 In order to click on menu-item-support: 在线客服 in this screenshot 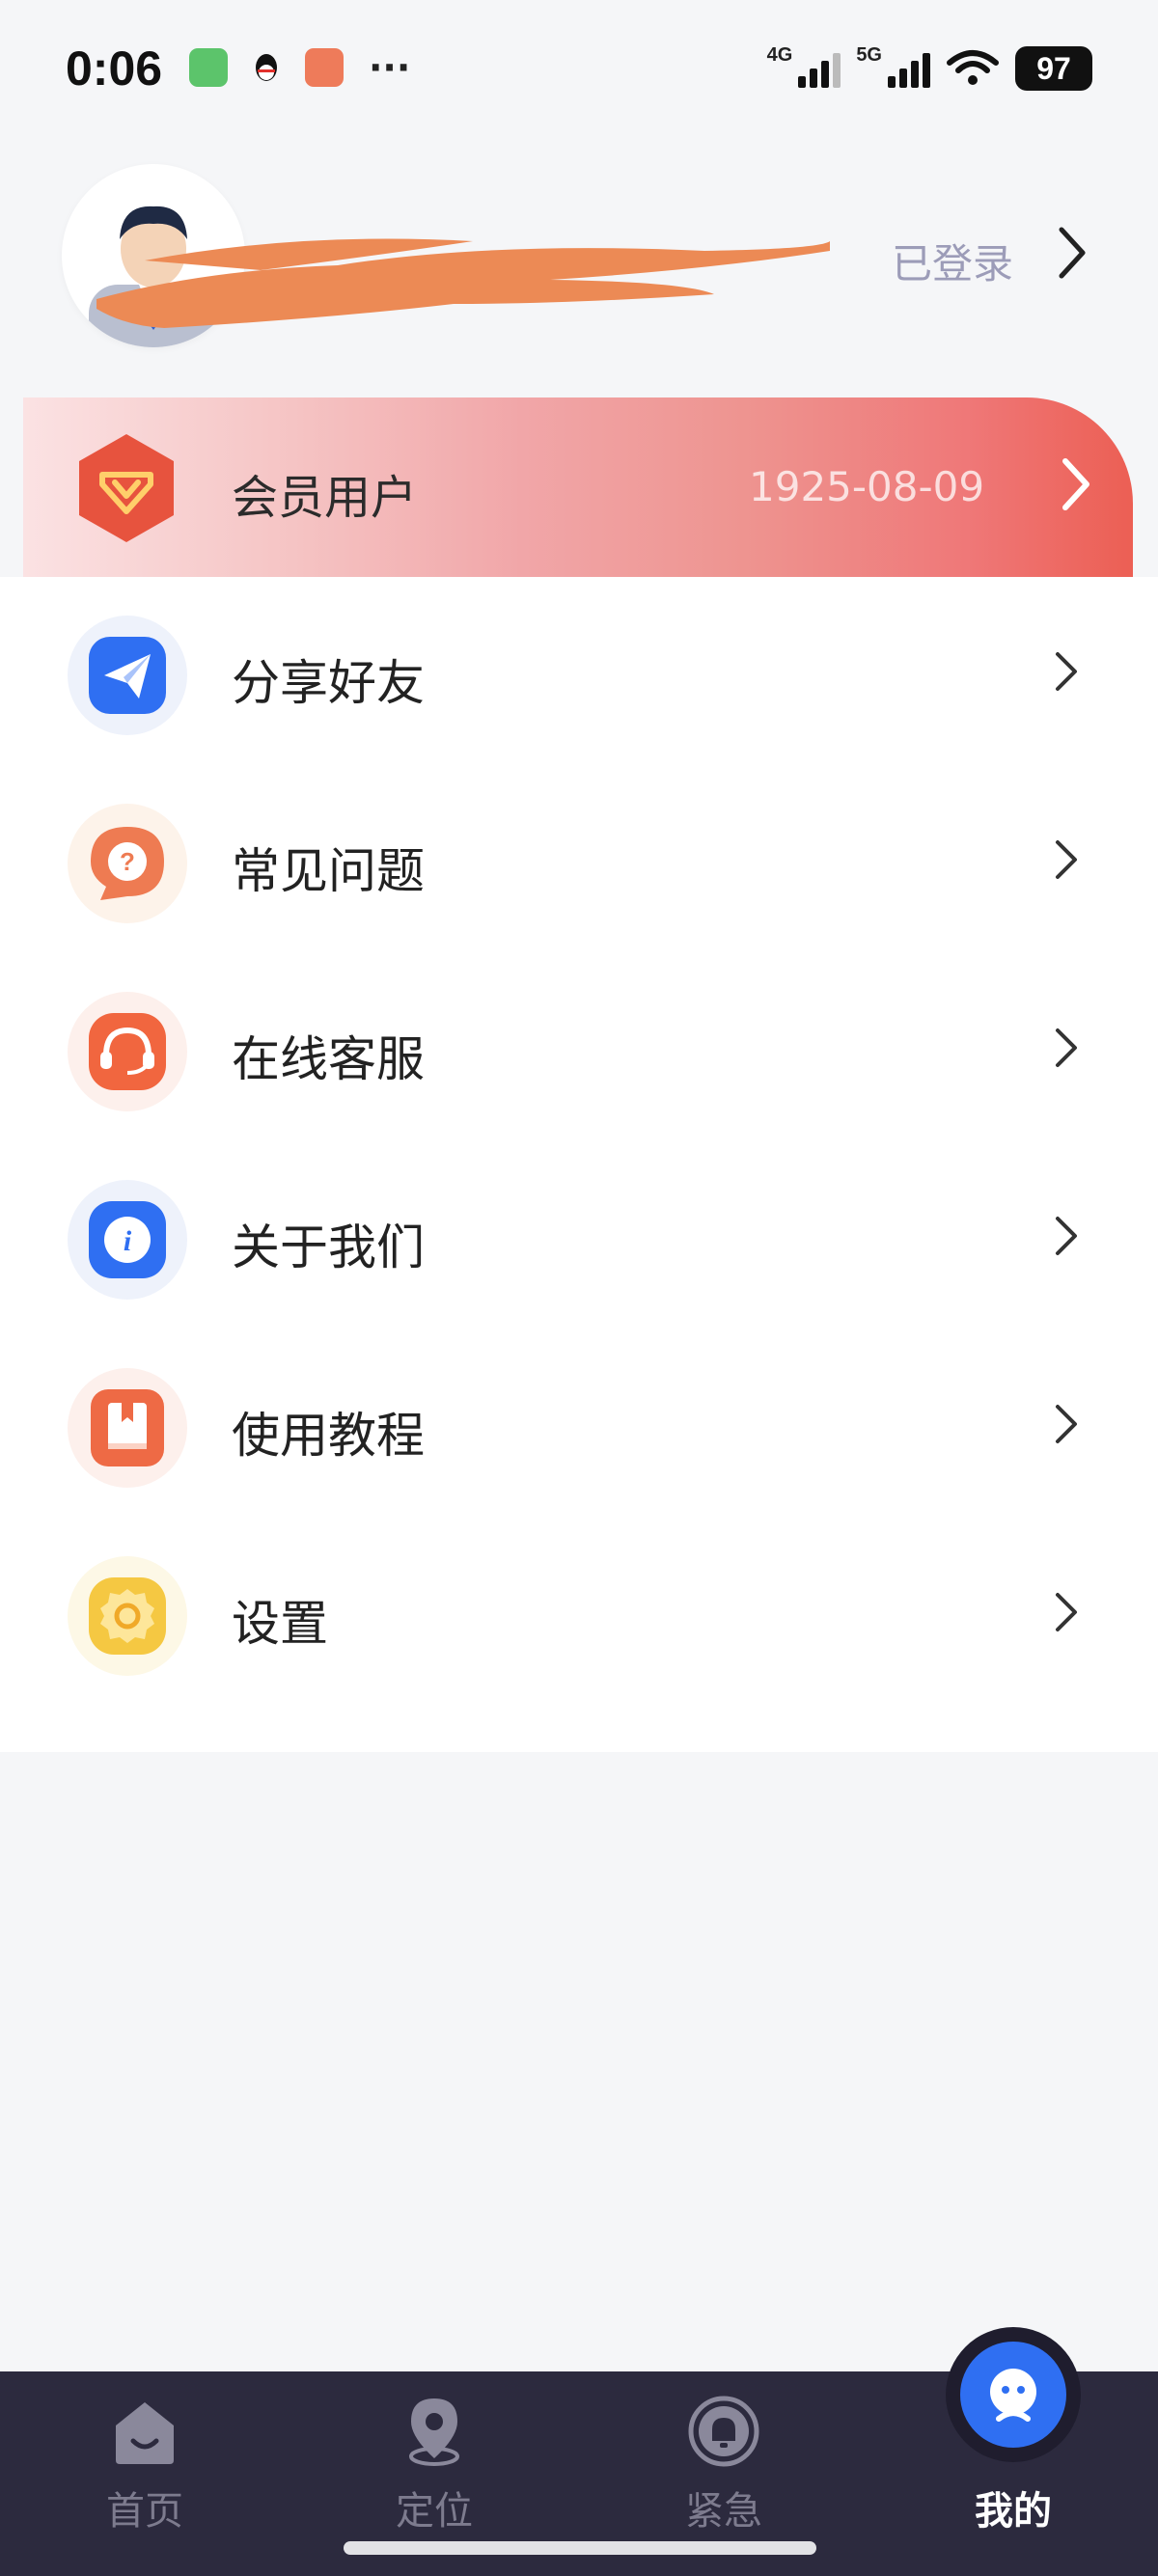, I will do `click(579, 1047)`.